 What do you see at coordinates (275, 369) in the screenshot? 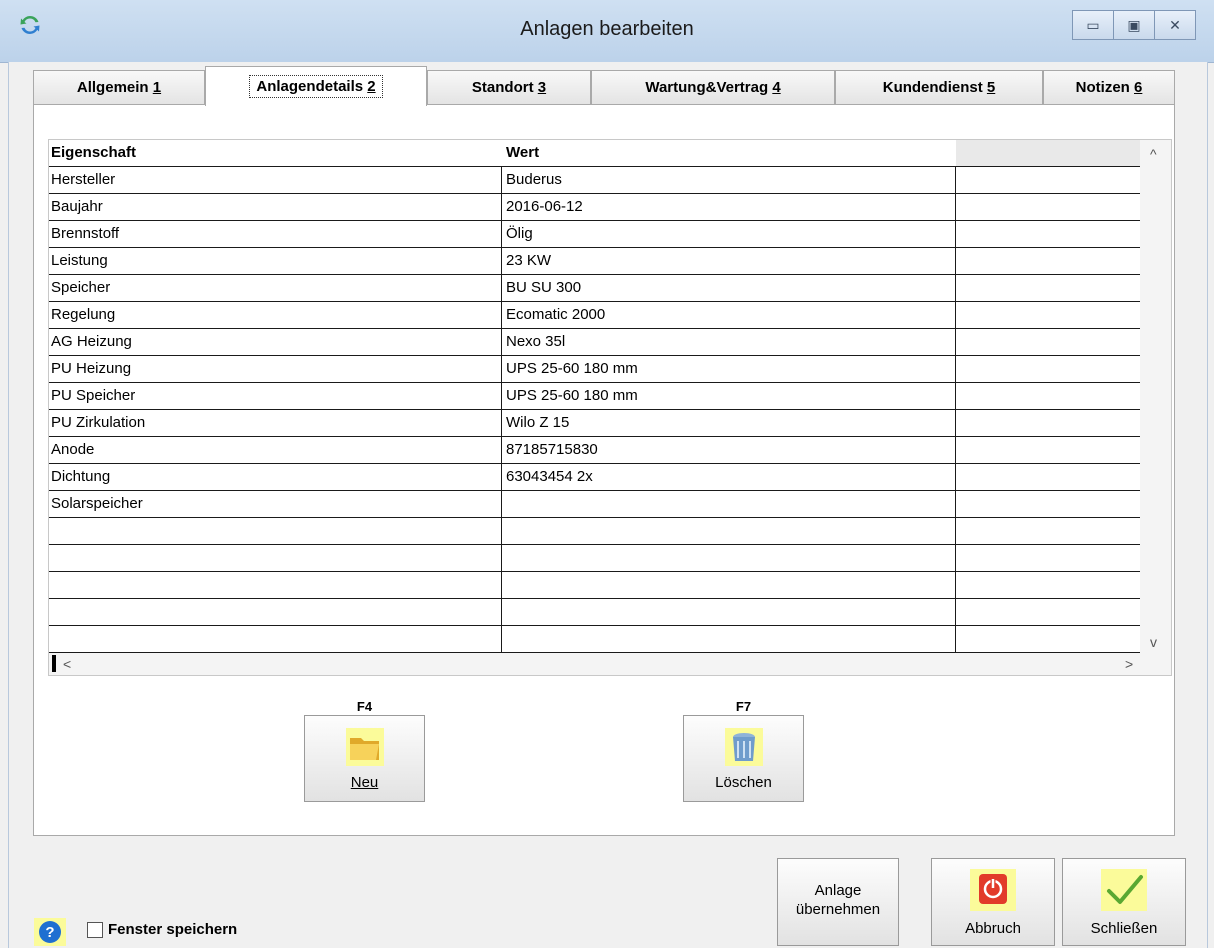
I see `property-cell: PU Heizung` at bounding box center [275, 369].